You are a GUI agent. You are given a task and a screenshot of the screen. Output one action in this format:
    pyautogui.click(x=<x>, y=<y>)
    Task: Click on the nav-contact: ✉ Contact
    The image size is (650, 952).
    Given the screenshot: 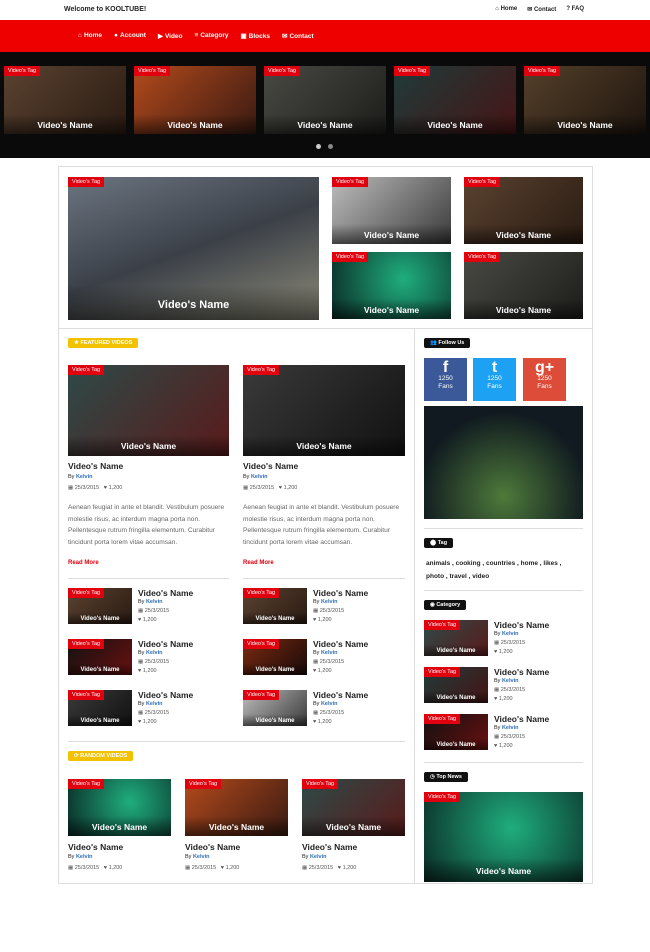 What is the action you would take?
    pyautogui.click(x=298, y=36)
    